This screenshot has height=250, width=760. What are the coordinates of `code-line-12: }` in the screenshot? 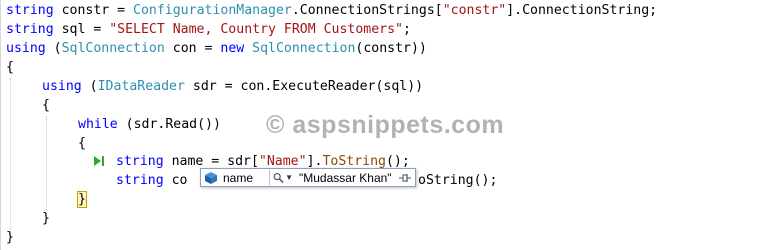 It's located at (46, 218).